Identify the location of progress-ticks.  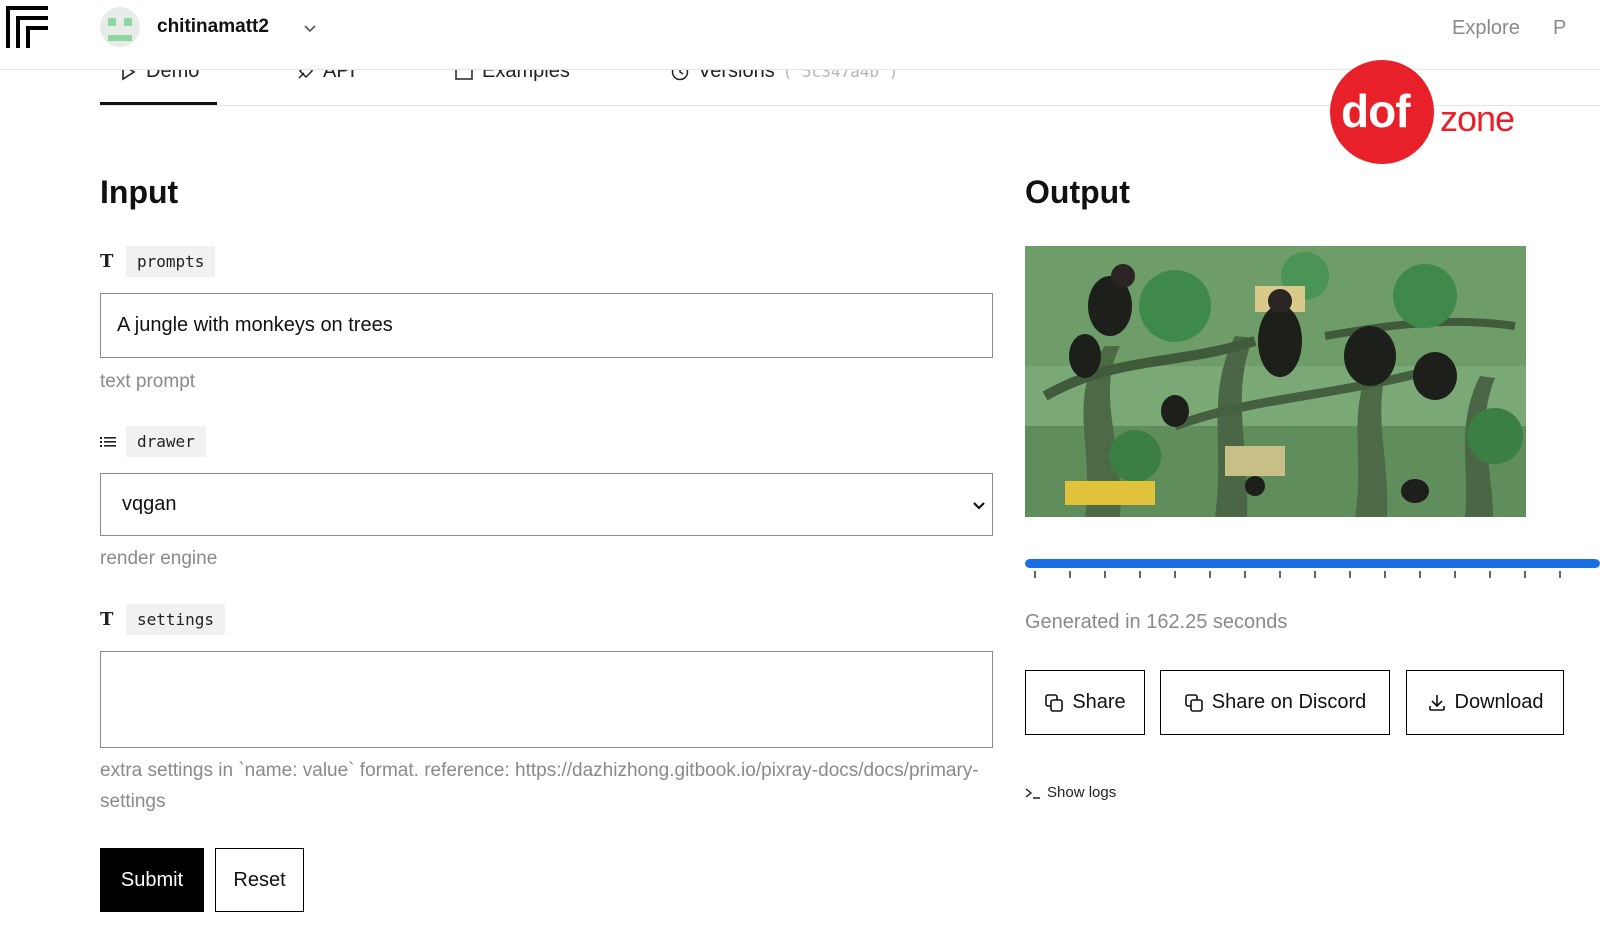
(1297, 574).